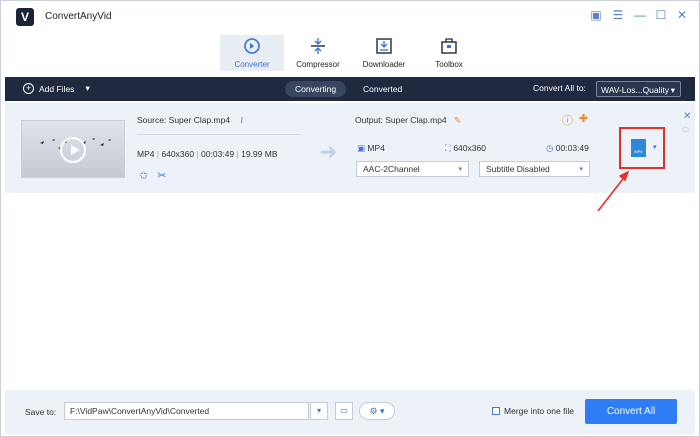 The image size is (700, 437). I want to click on source-line: Source: Super Clap.mp4 i, so click(190, 120).